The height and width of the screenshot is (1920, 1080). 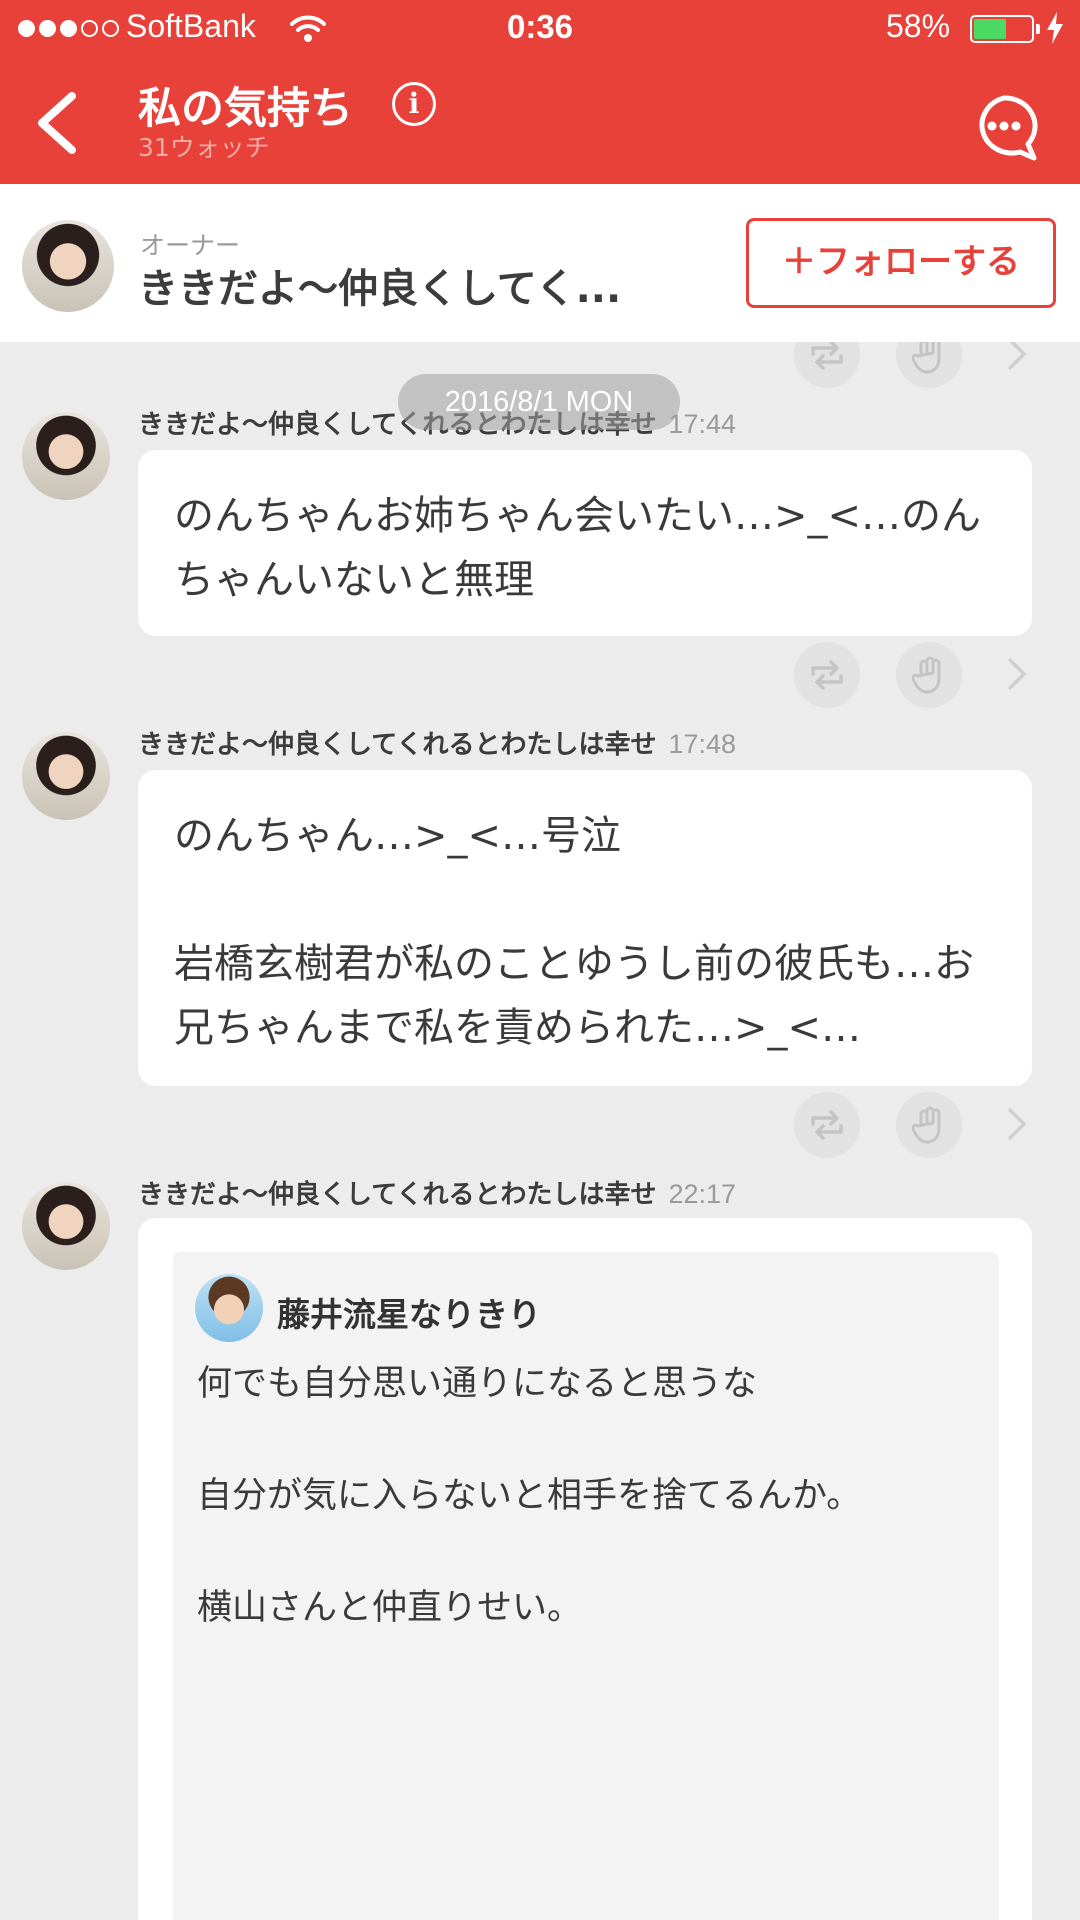 What do you see at coordinates (409, 1312) in the screenshot?
I see `quote-author: 藤井流星なりきり` at bounding box center [409, 1312].